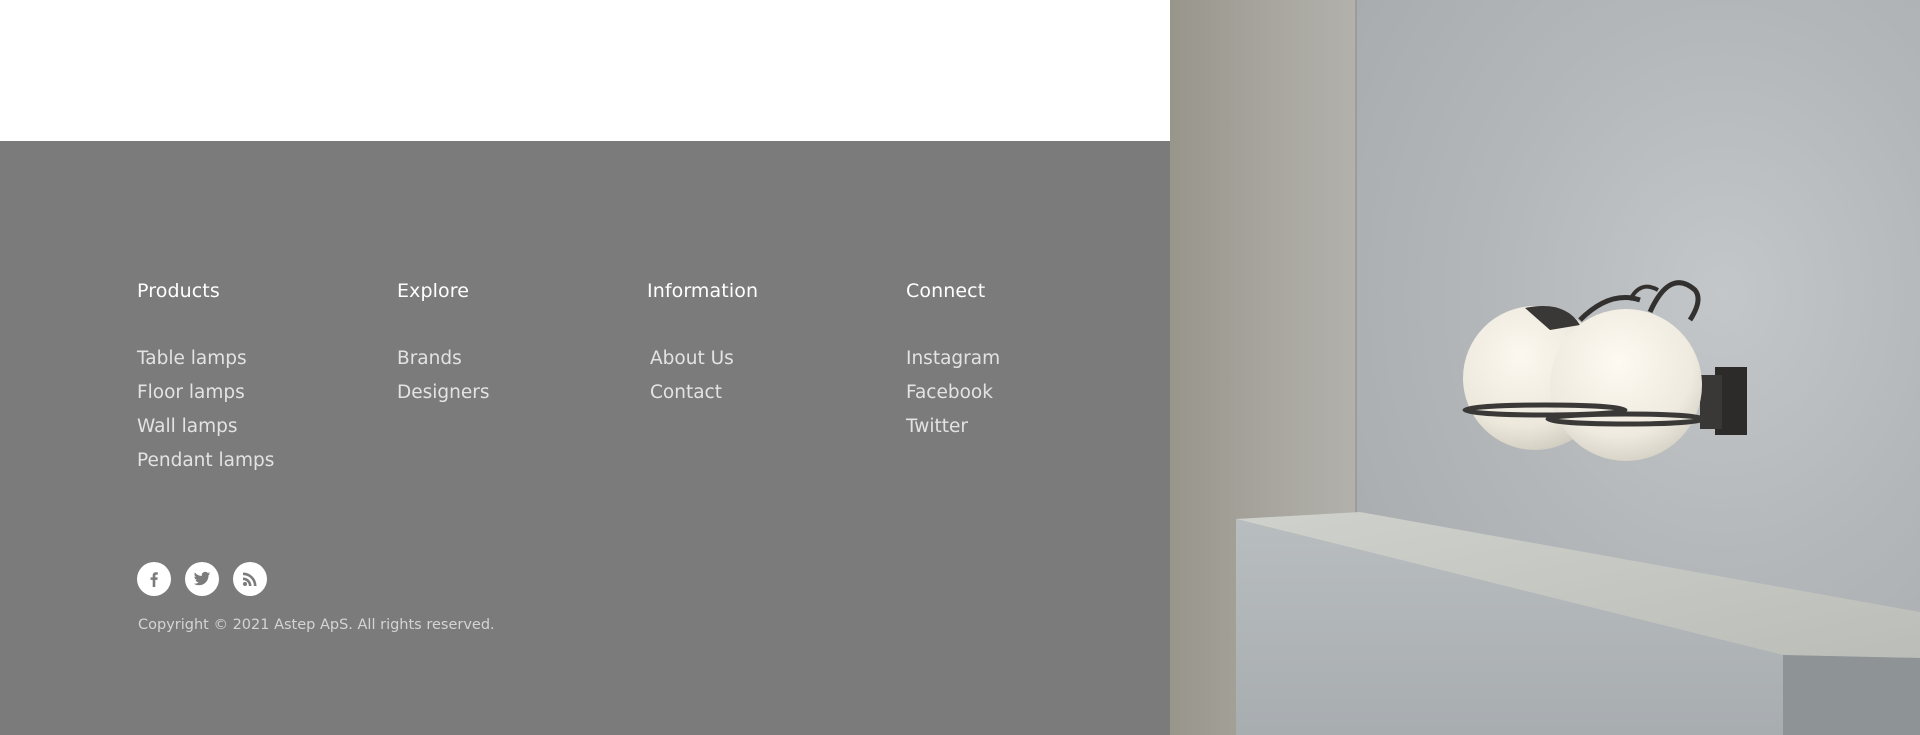 The image size is (1920, 735). Describe the element at coordinates (205, 359) in the screenshot. I see `footer-link-table-lamps: Table lamps` at that location.